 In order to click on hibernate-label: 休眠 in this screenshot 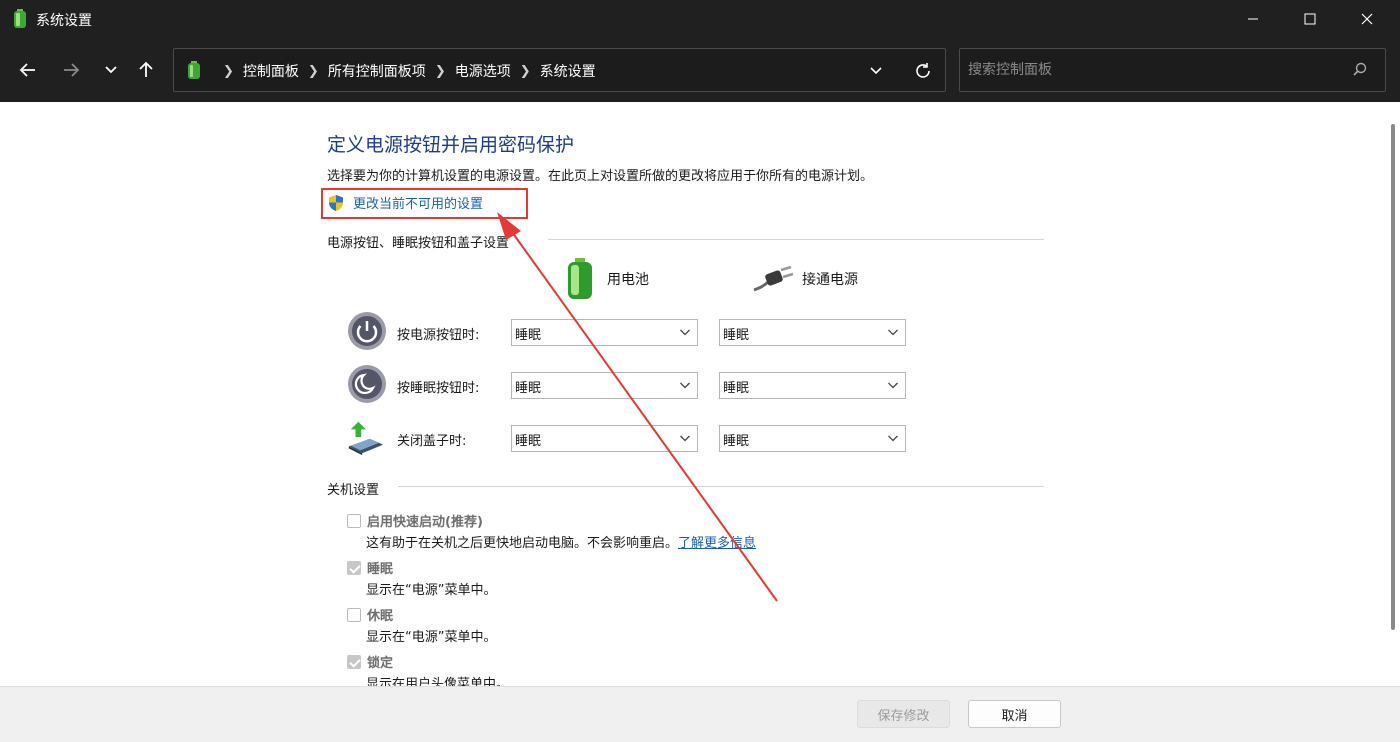, I will do `click(380, 616)`.